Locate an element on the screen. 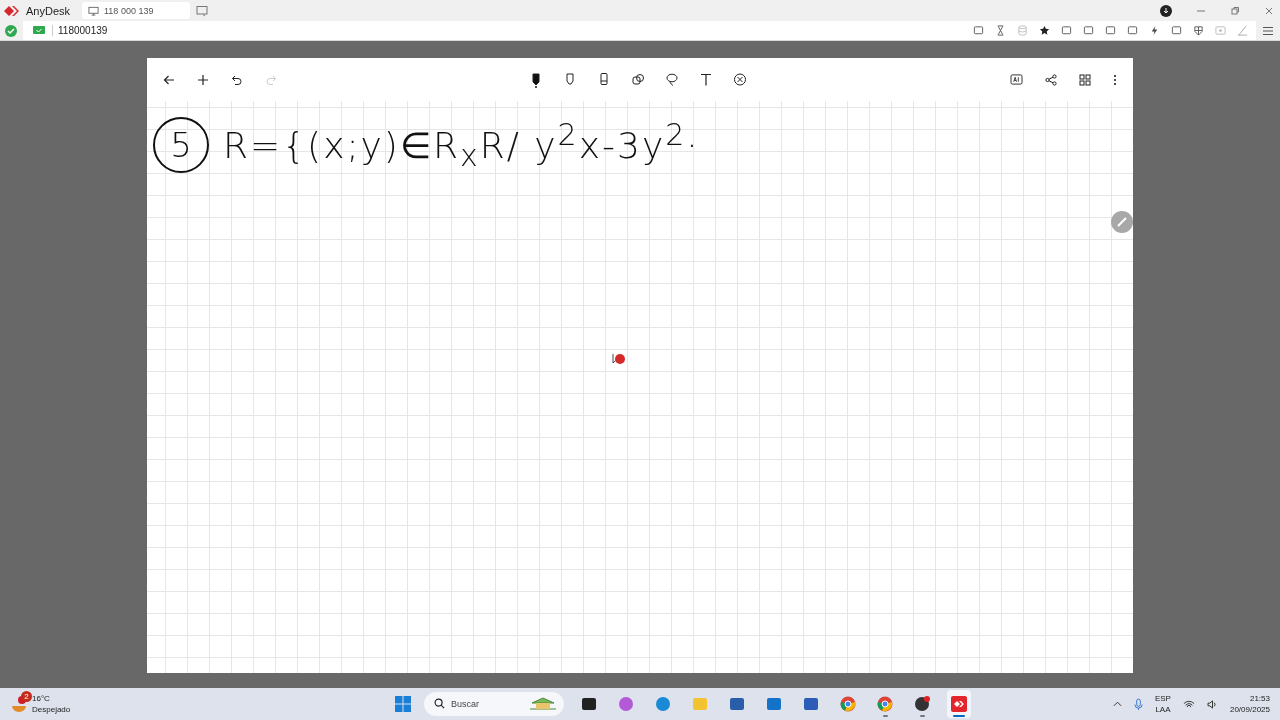 Image resolution: width=1280 pixels, height=720 pixels. handwritten-formula: R={(x;y)∈R$_{x}$R/ y$^{2}$x-3y$^{2}$· is located at coordinates (461, 145).